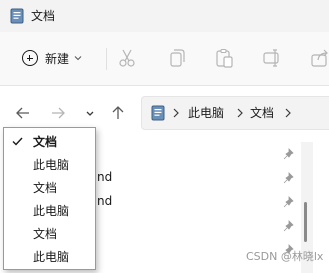  Describe the element at coordinates (262, 113) in the screenshot. I see `breadcrumb-documents: 文档` at that location.